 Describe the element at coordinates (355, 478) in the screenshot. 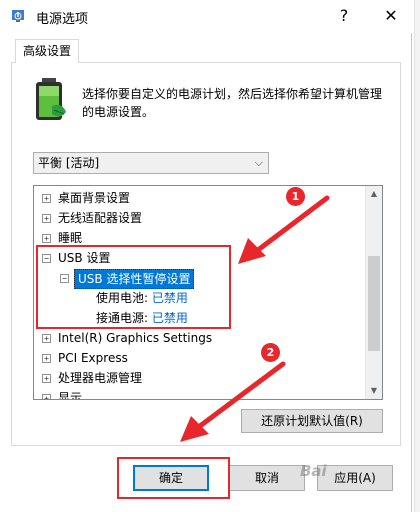

I see `apply-button: 应用(A)` at that location.